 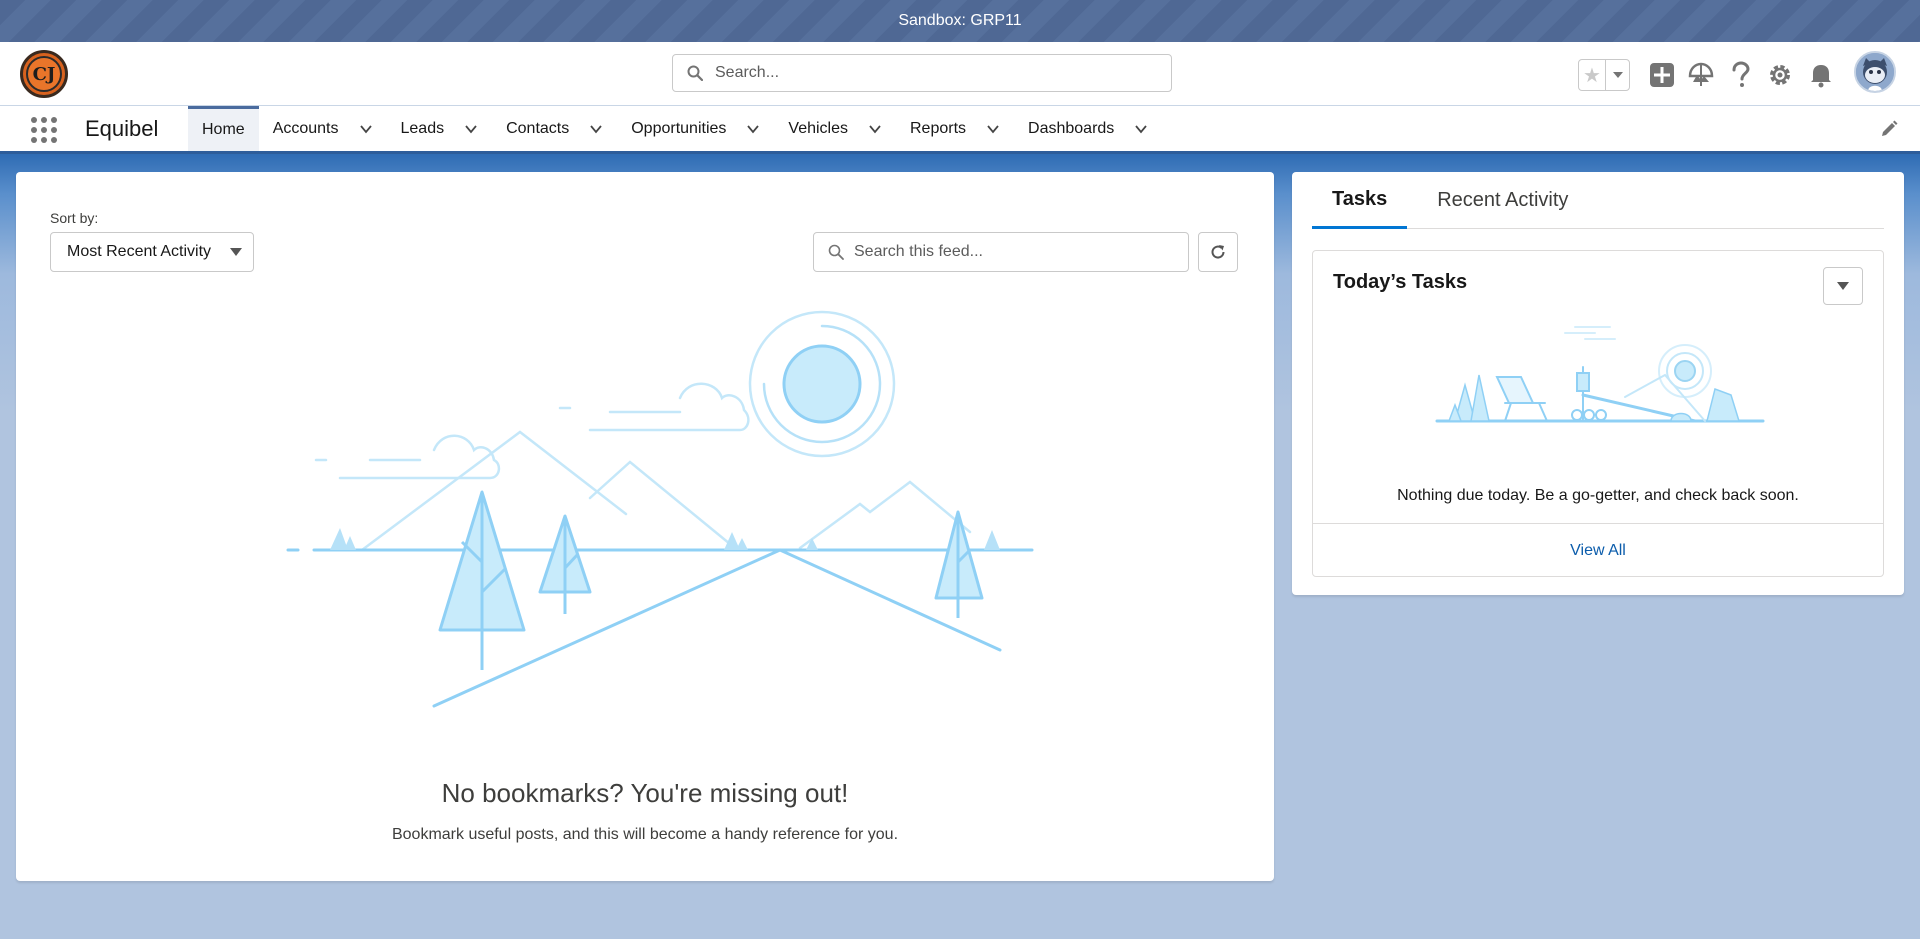 What do you see at coordinates (1071, 128) in the screenshot?
I see `nav-item-label: Dashboards` at bounding box center [1071, 128].